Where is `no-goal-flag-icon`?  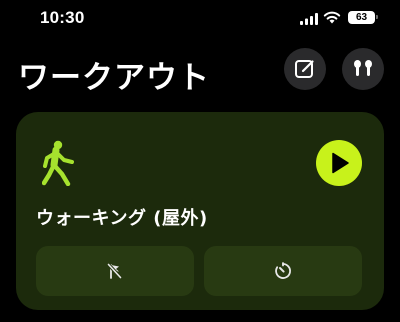
no-goal-flag-icon is located at coordinates (114, 271).